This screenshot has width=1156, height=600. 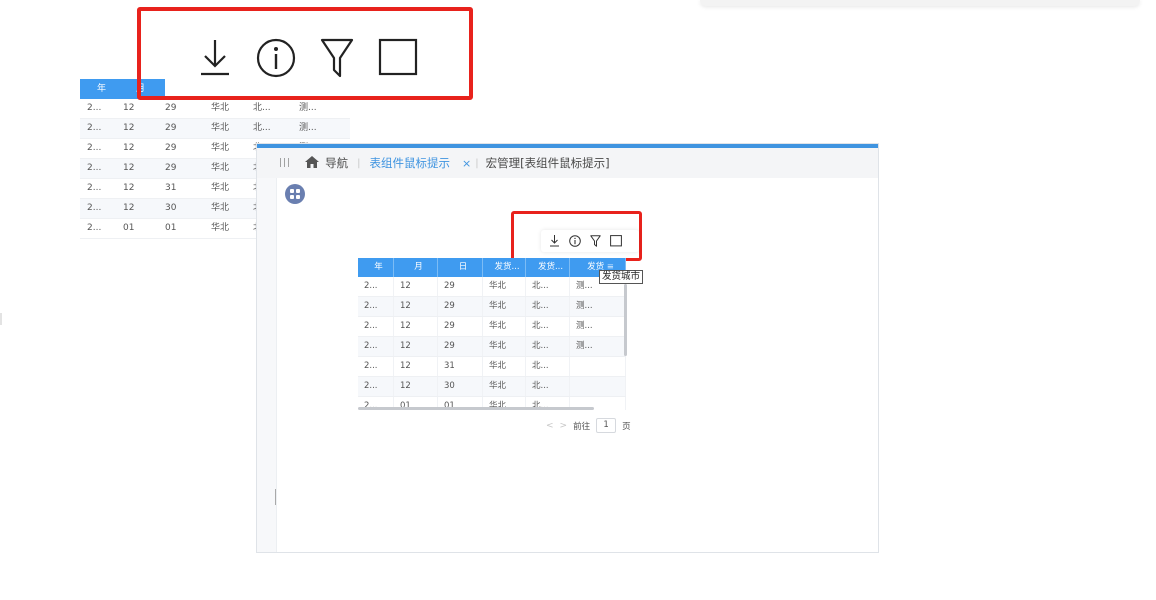 I want to click on header-month: 月, so click(x=416, y=267).